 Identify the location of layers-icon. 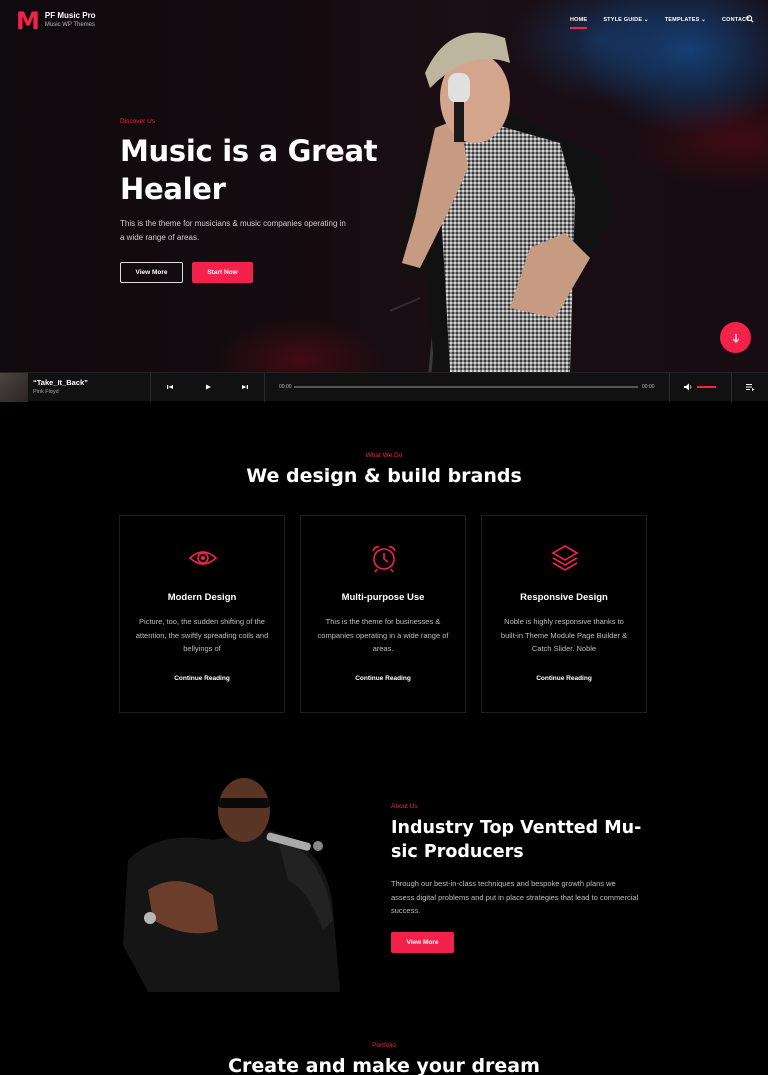
(565, 558).